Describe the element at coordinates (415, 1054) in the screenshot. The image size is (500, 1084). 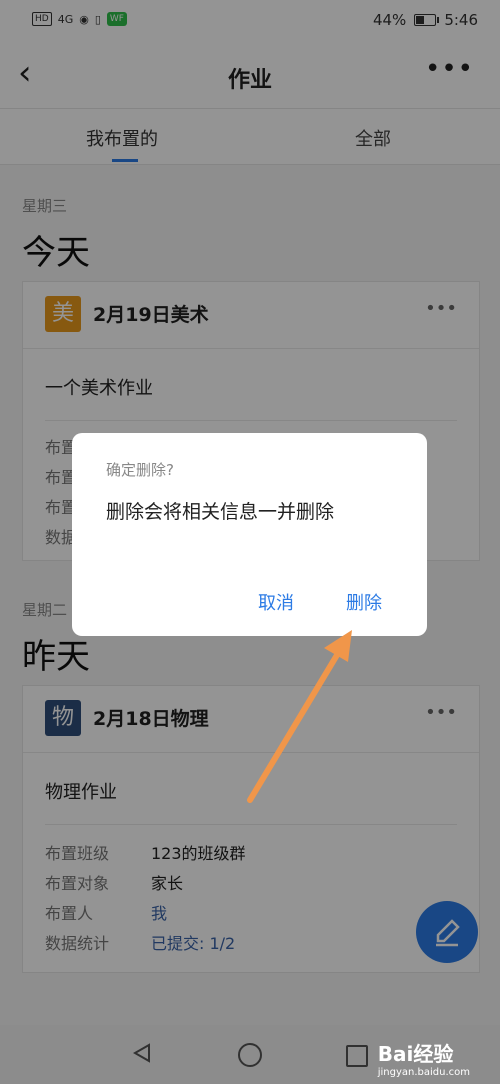
I see `watermark-text: Bai经验` at that location.